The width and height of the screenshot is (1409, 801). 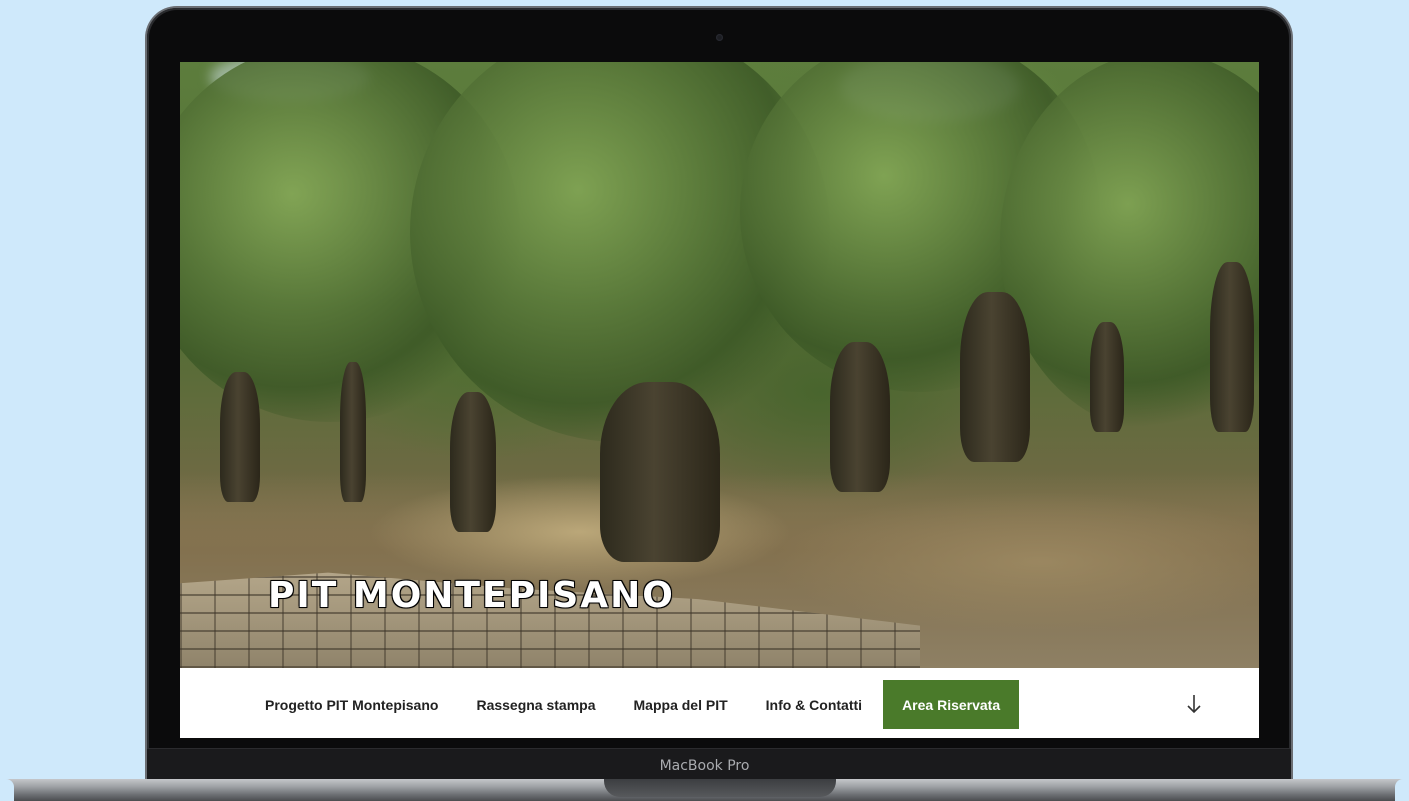 I want to click on nav-item-progetto: Progetto PIT Montepisano, so click(x=351, y=704).